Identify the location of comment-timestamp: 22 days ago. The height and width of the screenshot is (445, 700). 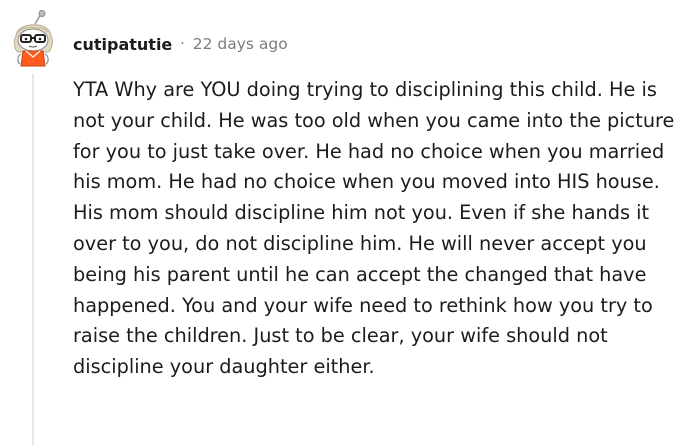
(240, 44).